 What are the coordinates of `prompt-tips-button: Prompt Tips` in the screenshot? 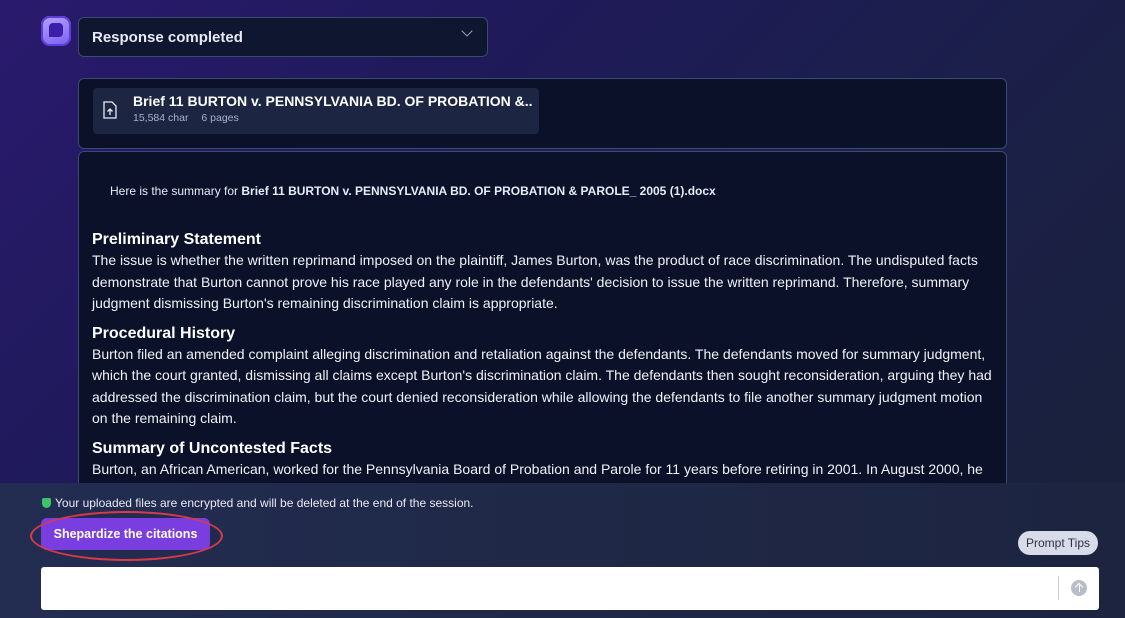 It's located at (1058, 543).